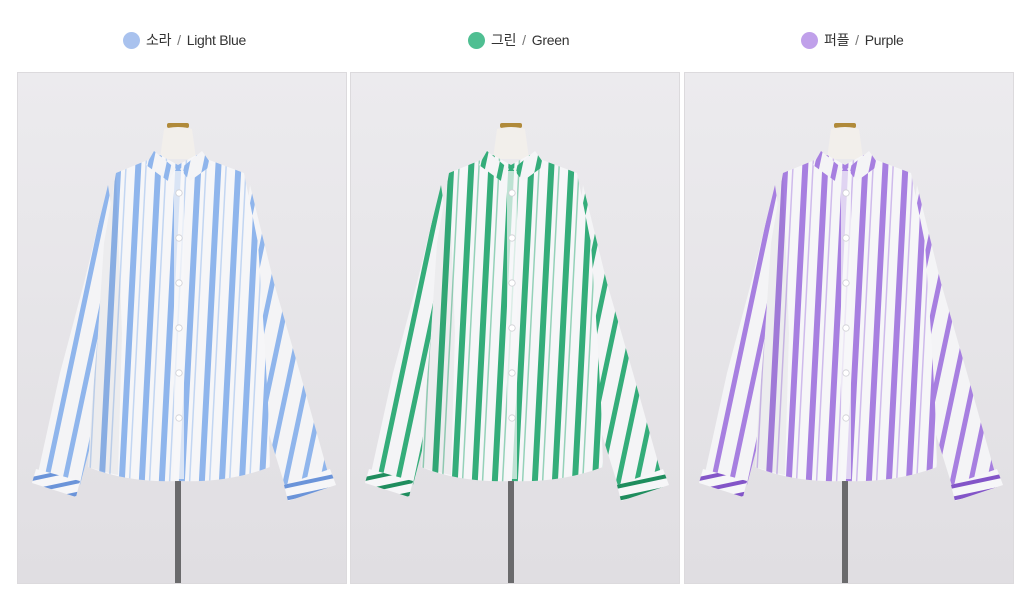  Describe the element at coordinates (476, 40) in the screenshot. I see `green-swatch-dot` at that location.